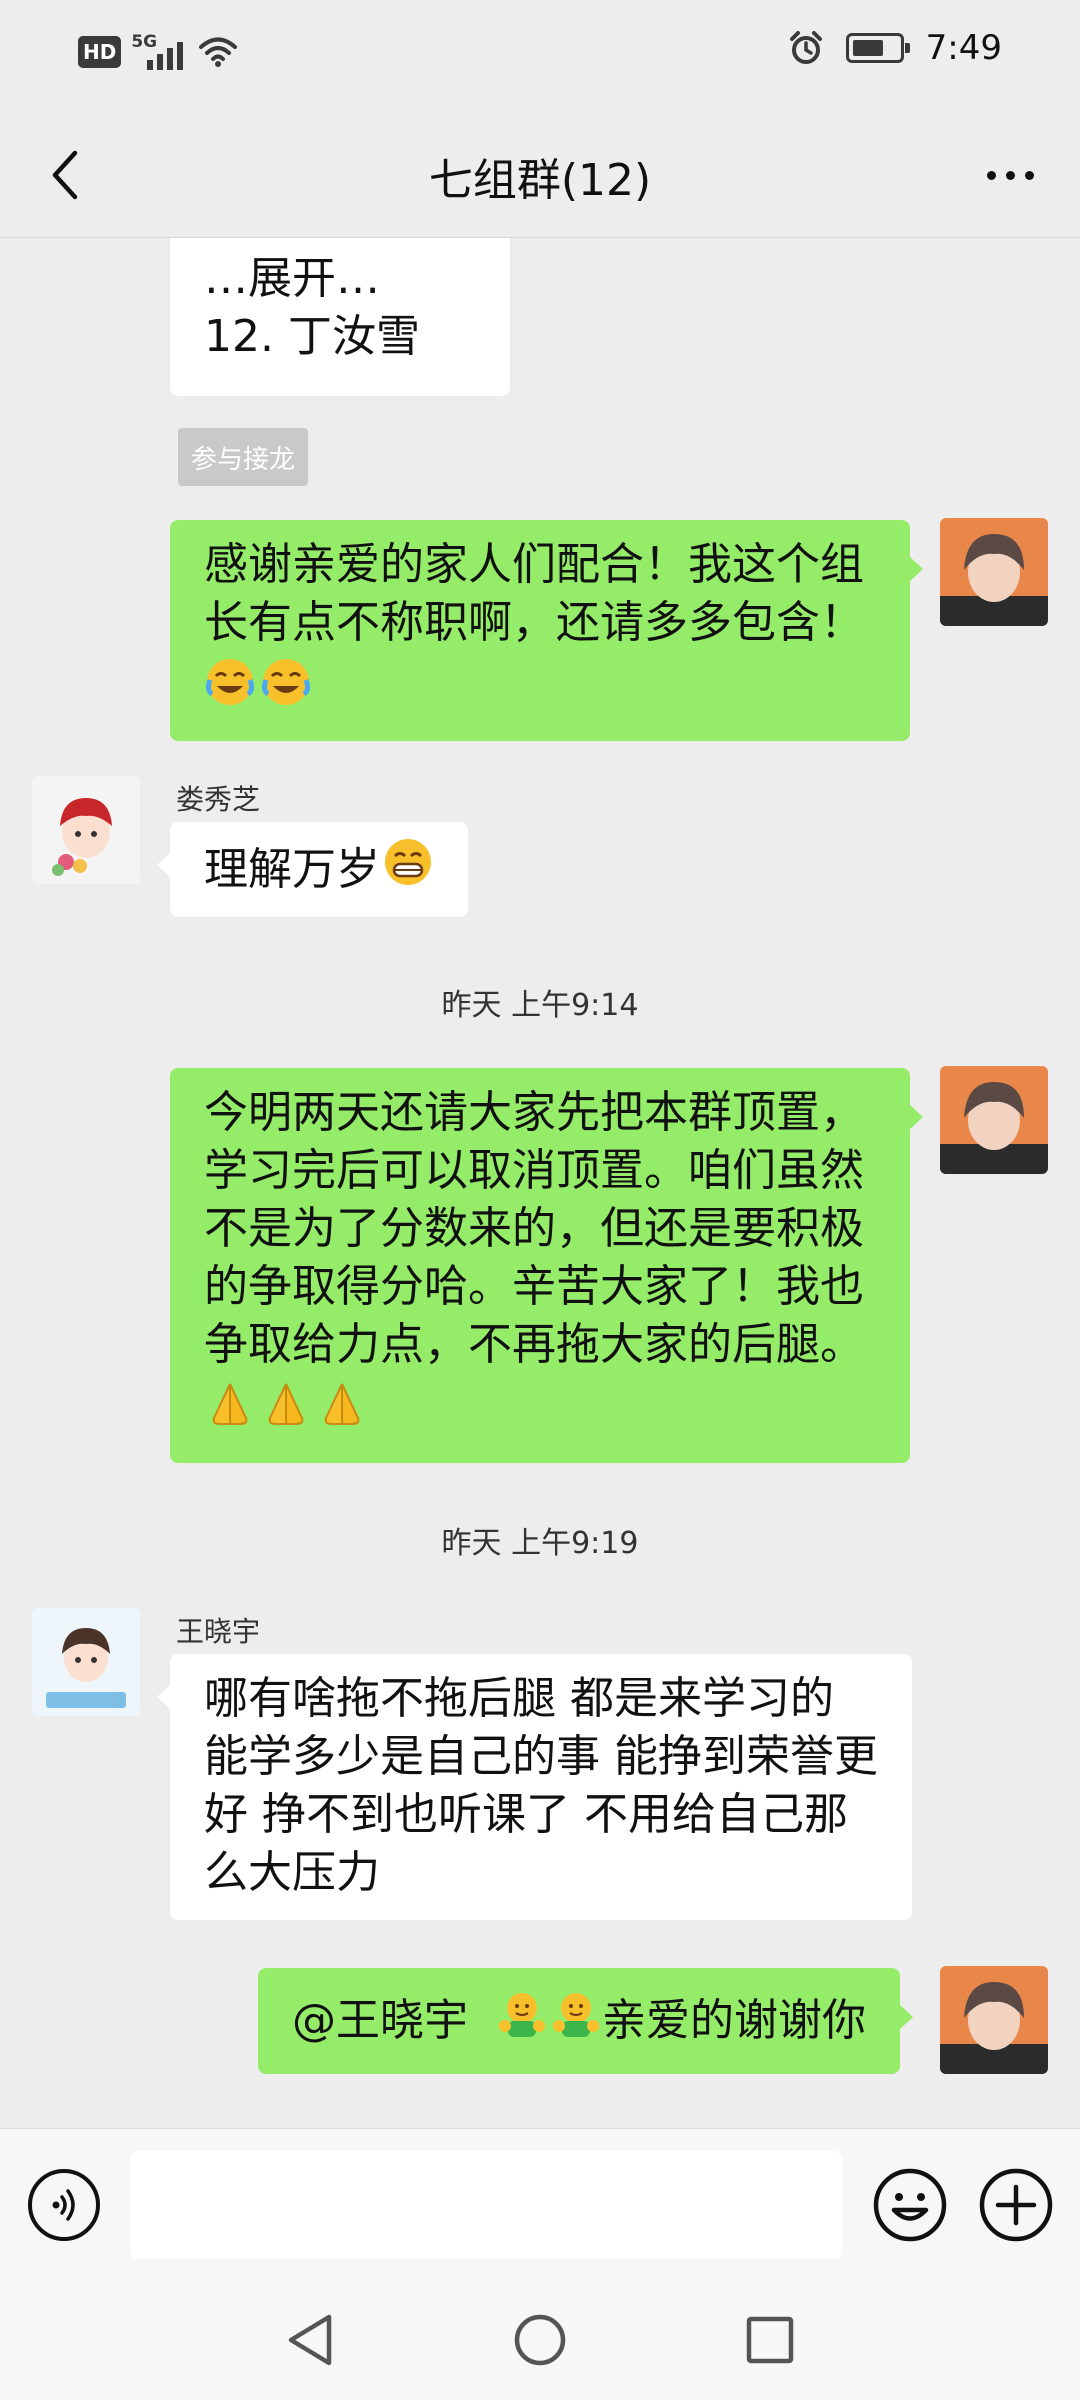 Image resolution: width=1080 pixels, height=2400 pixels. What do you see at coordinates (86, 1662) in the screenshot?
I see `avatar-wang-xiaoyu` at bounding box center [86, 1662].